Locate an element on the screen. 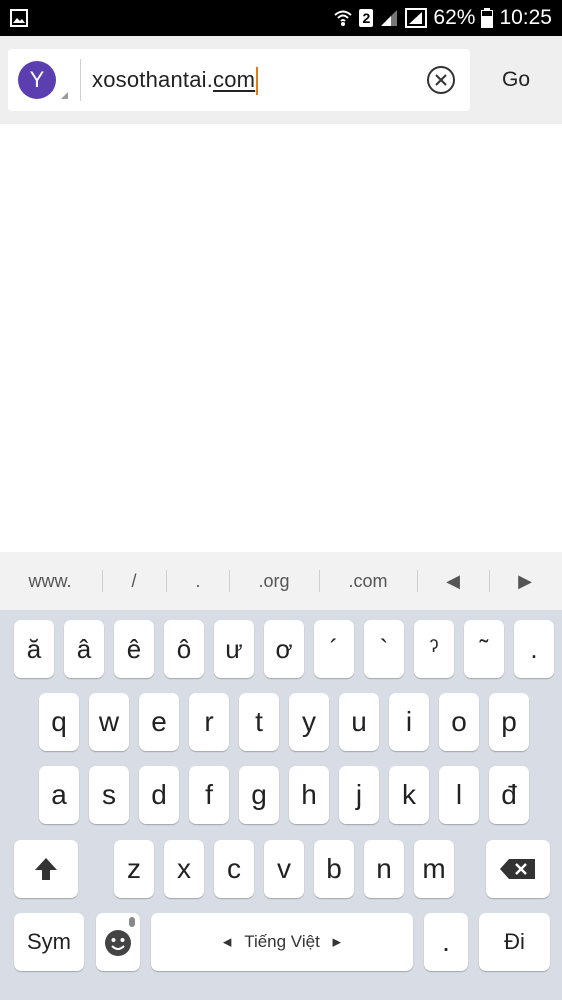 The height and width of the screenshot is (1000, 562). key: d is located at coordinates (159, 795).